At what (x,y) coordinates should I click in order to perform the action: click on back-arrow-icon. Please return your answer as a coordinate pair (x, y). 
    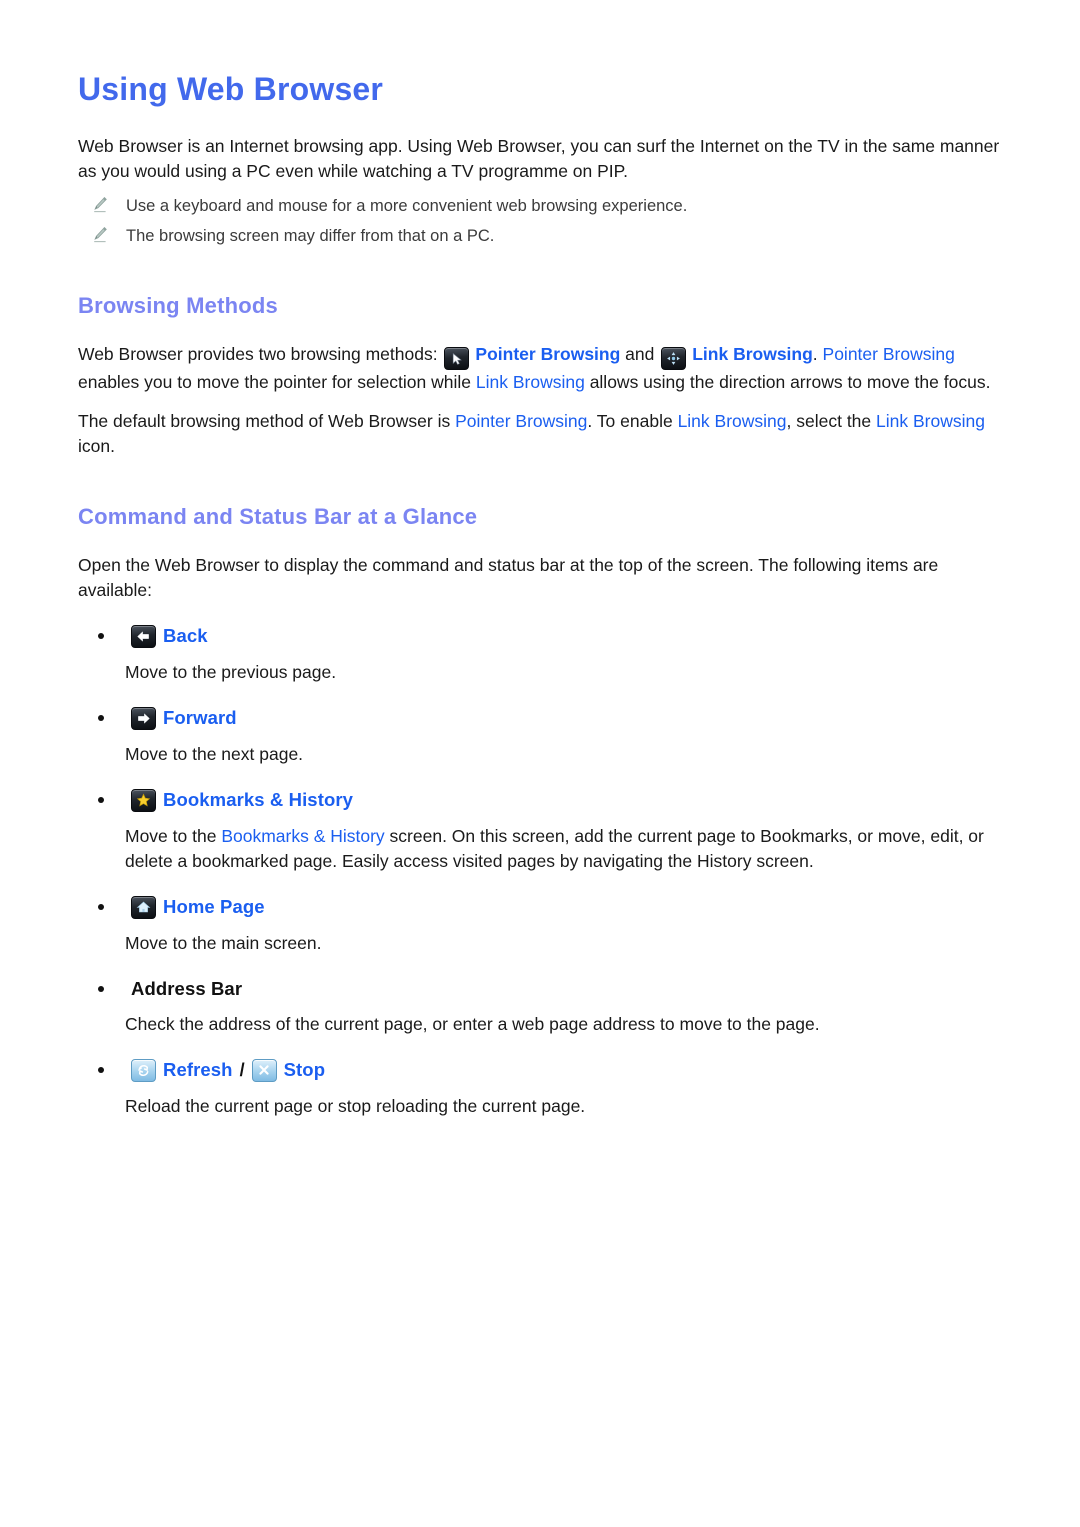
    Looking at the image, I should click on (143, 636).